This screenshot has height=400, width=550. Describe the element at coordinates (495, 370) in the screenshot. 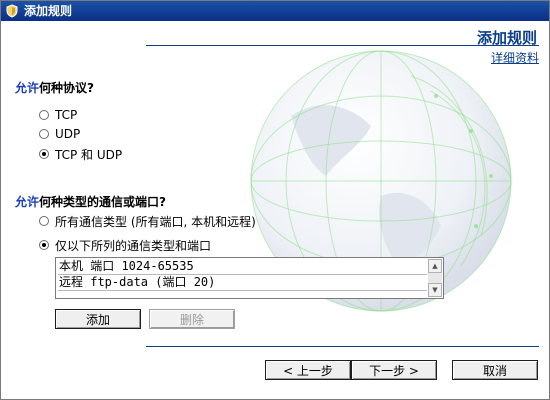

I see `cancel-button: 取消` at that location.